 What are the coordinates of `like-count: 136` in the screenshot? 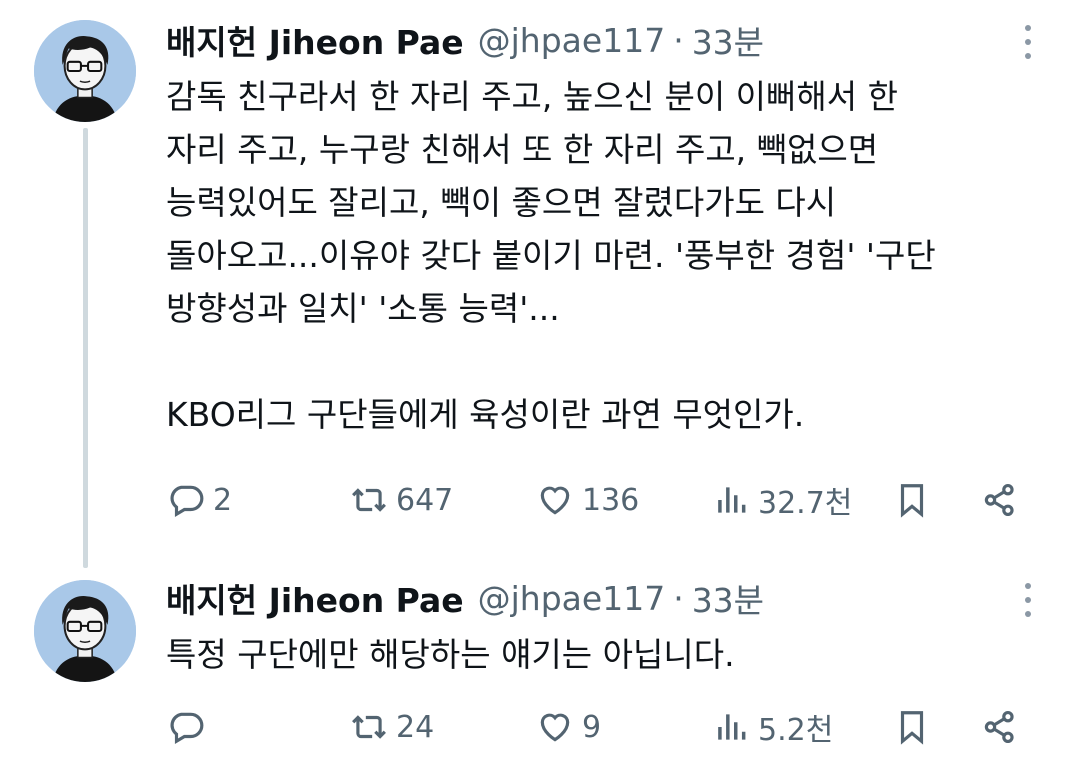 It's located at (611, 500).